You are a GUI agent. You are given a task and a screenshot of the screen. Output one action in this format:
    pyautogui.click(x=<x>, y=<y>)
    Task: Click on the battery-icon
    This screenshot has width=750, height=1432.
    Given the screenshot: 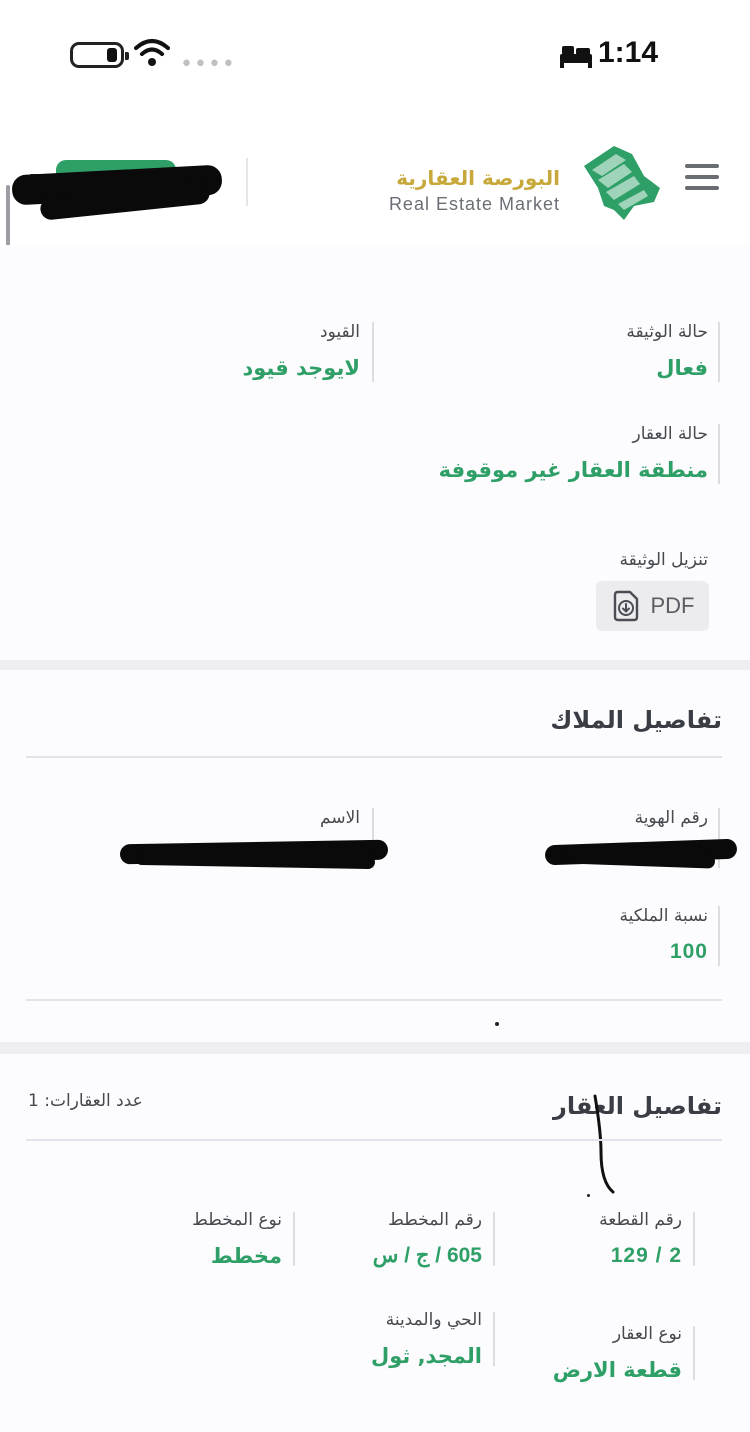 What is the action you would take?
    pyautogui.click(x=99, y=55)
    